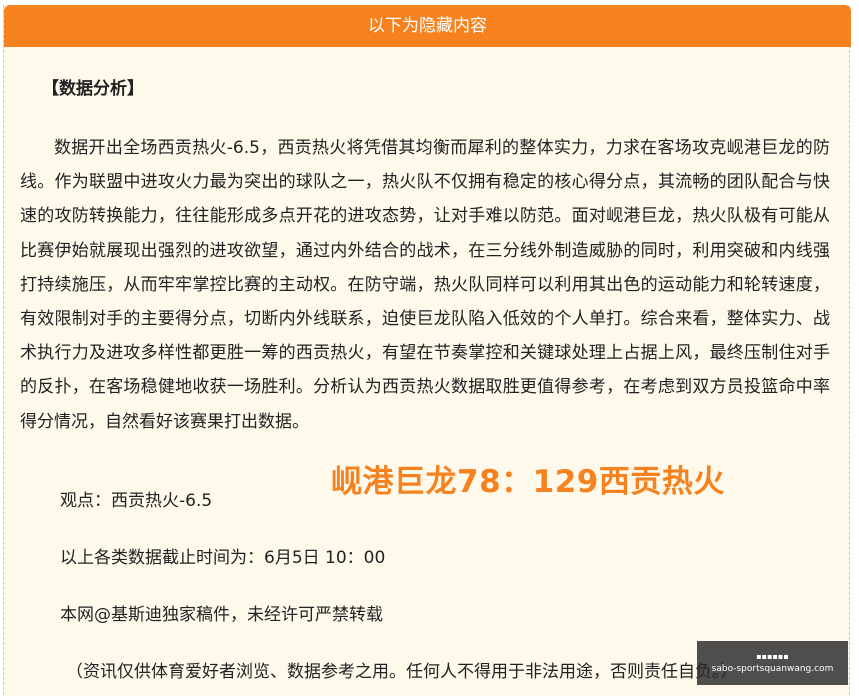 This screenshot has width=859, height=696. I want to click on hidden-content-header: 以下为隐藏内容, so click(427, 26).